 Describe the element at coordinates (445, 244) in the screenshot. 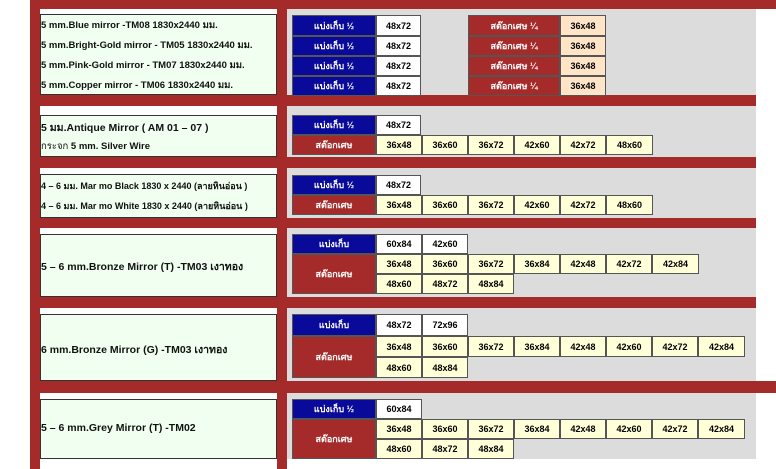

I see `size-cell: 42x60` at that location.